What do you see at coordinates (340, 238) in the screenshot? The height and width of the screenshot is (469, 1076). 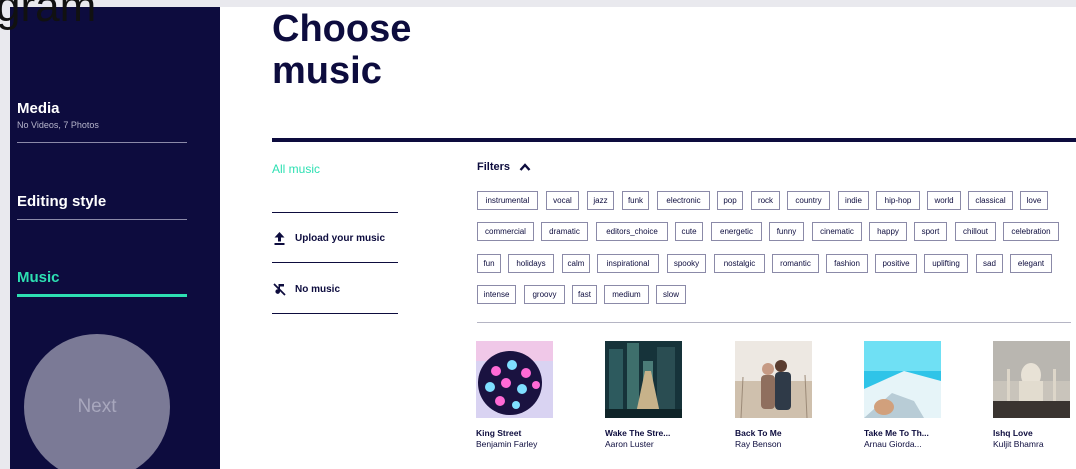 I see `category-upload-label: Upload your music` at bounding box center [340, 238].